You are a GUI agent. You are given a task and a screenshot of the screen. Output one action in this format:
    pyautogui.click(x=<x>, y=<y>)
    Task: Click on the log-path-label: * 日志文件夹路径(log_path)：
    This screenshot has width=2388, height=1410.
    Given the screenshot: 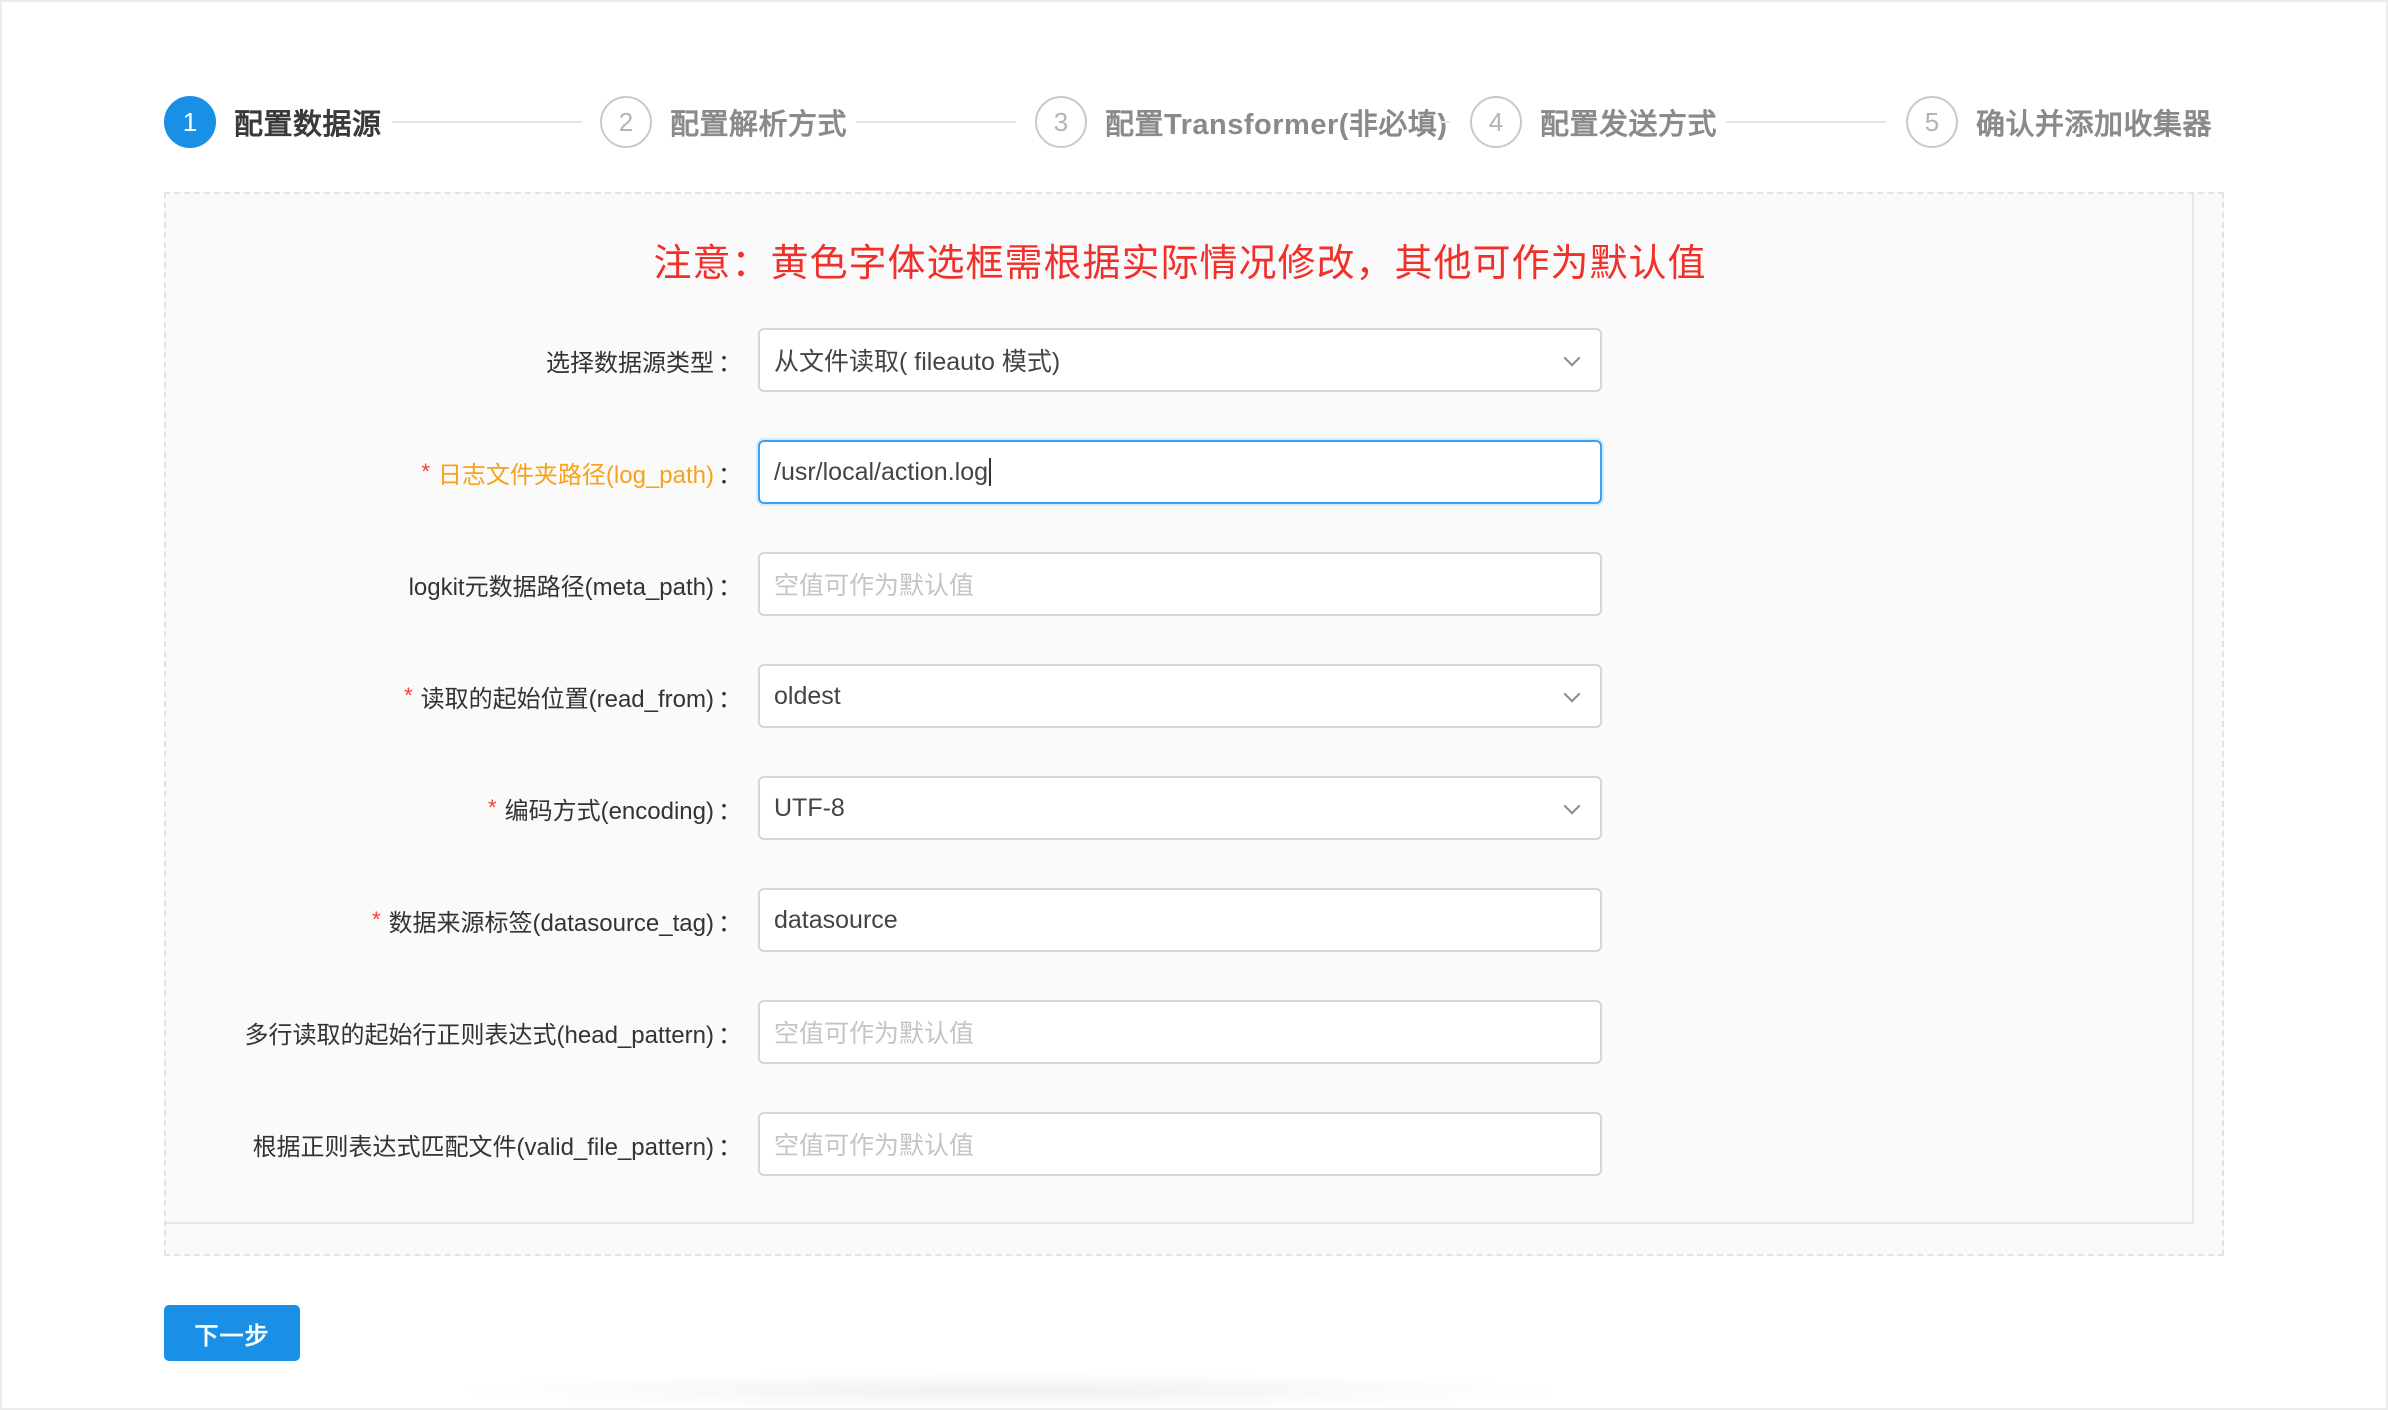 What is the action you would take?
    pyautogui.click(x=581, y=472)
    